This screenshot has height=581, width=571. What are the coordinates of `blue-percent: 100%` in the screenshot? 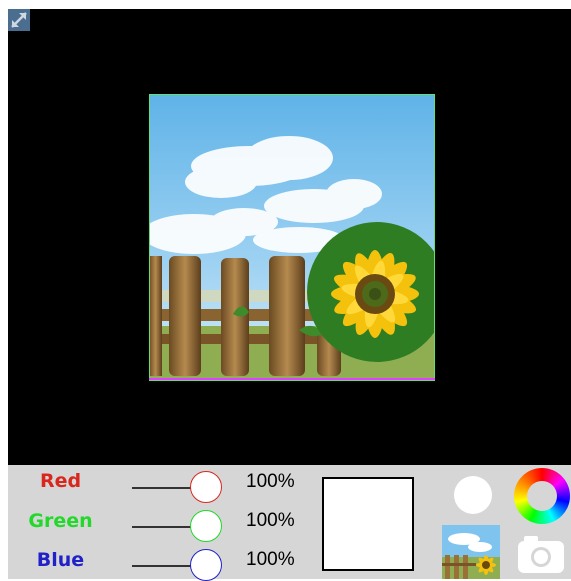 It's located at (270, 559).